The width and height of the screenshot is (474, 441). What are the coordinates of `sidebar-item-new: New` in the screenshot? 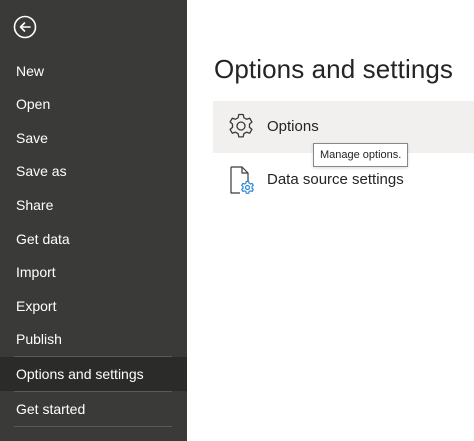 It's located at (93, 71).